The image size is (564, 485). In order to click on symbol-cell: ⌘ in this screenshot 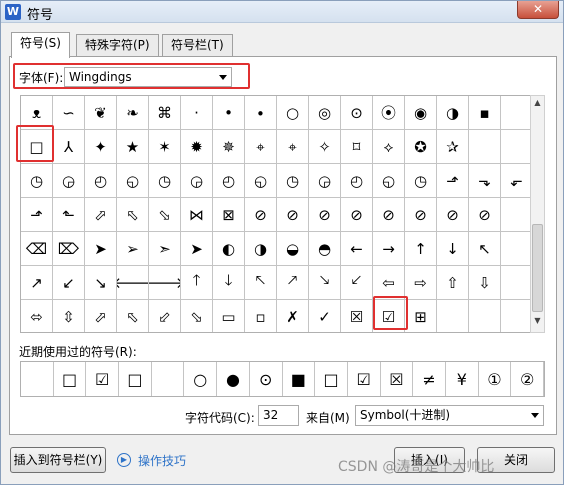, I will do `click(165, 113)`.